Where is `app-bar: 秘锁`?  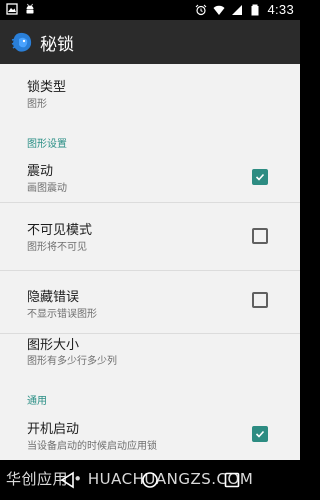 app-bar: 秘锁 is located at coordinates (150, 42).